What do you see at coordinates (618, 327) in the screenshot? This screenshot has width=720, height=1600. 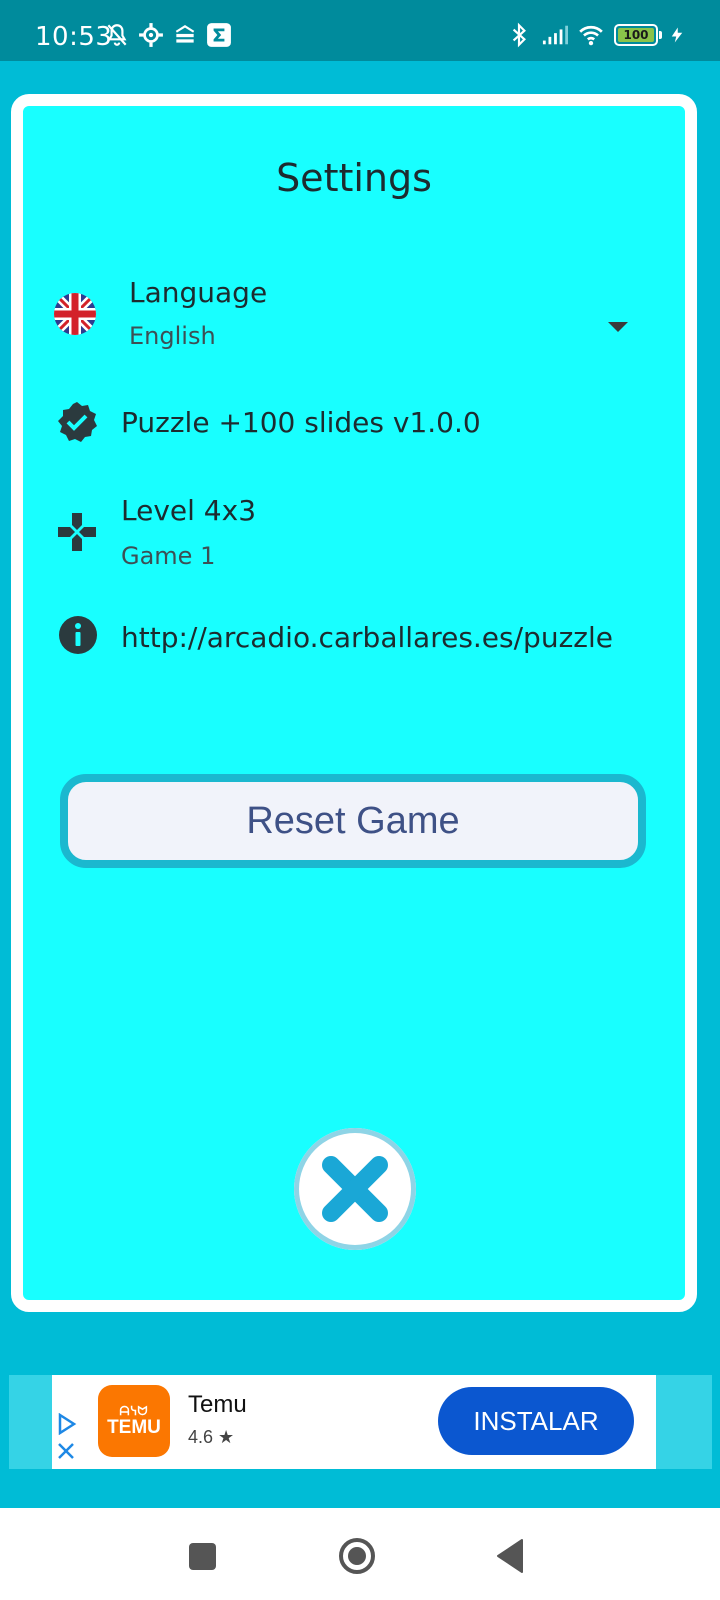 I see `dropdown-arrow-icon` at bounding box center [618, 327].